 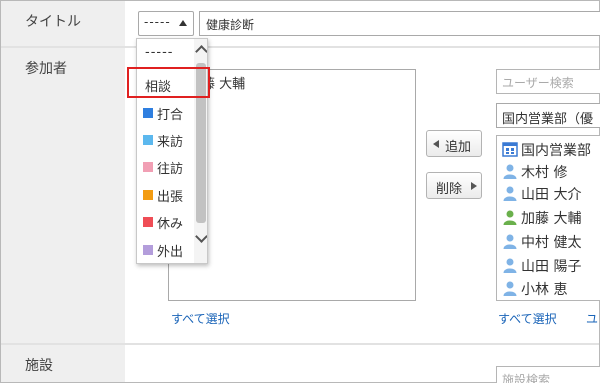 What do you see at coordinates (201, 236) in the screenshot?
I see `chevron-down-icon` at bounding box center [201, 236].